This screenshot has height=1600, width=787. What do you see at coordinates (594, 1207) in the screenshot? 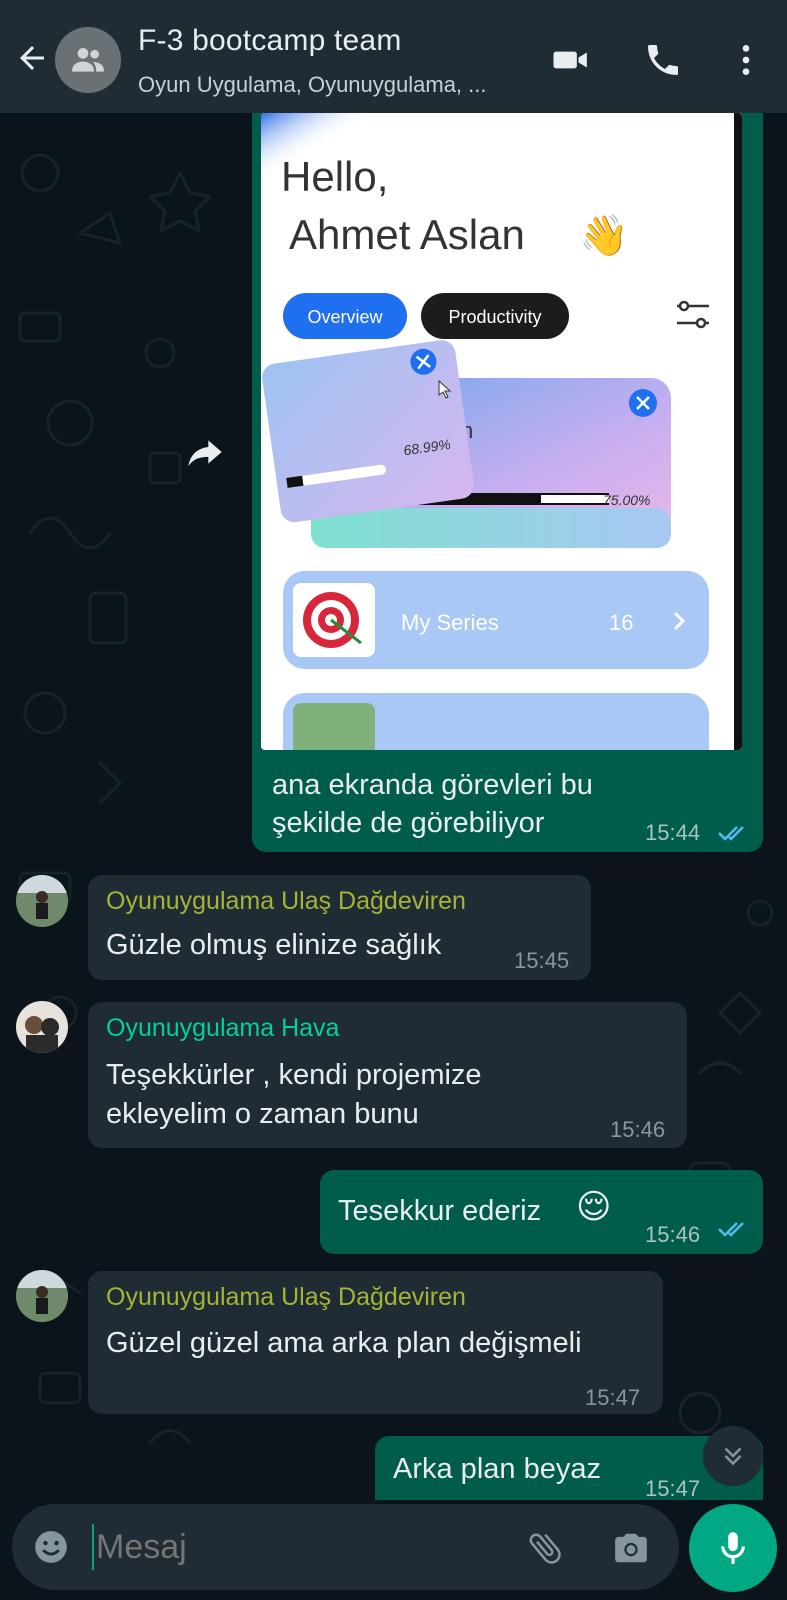
I see `relieved-face-emoji: 😌` at bounding box center [594, 1207].